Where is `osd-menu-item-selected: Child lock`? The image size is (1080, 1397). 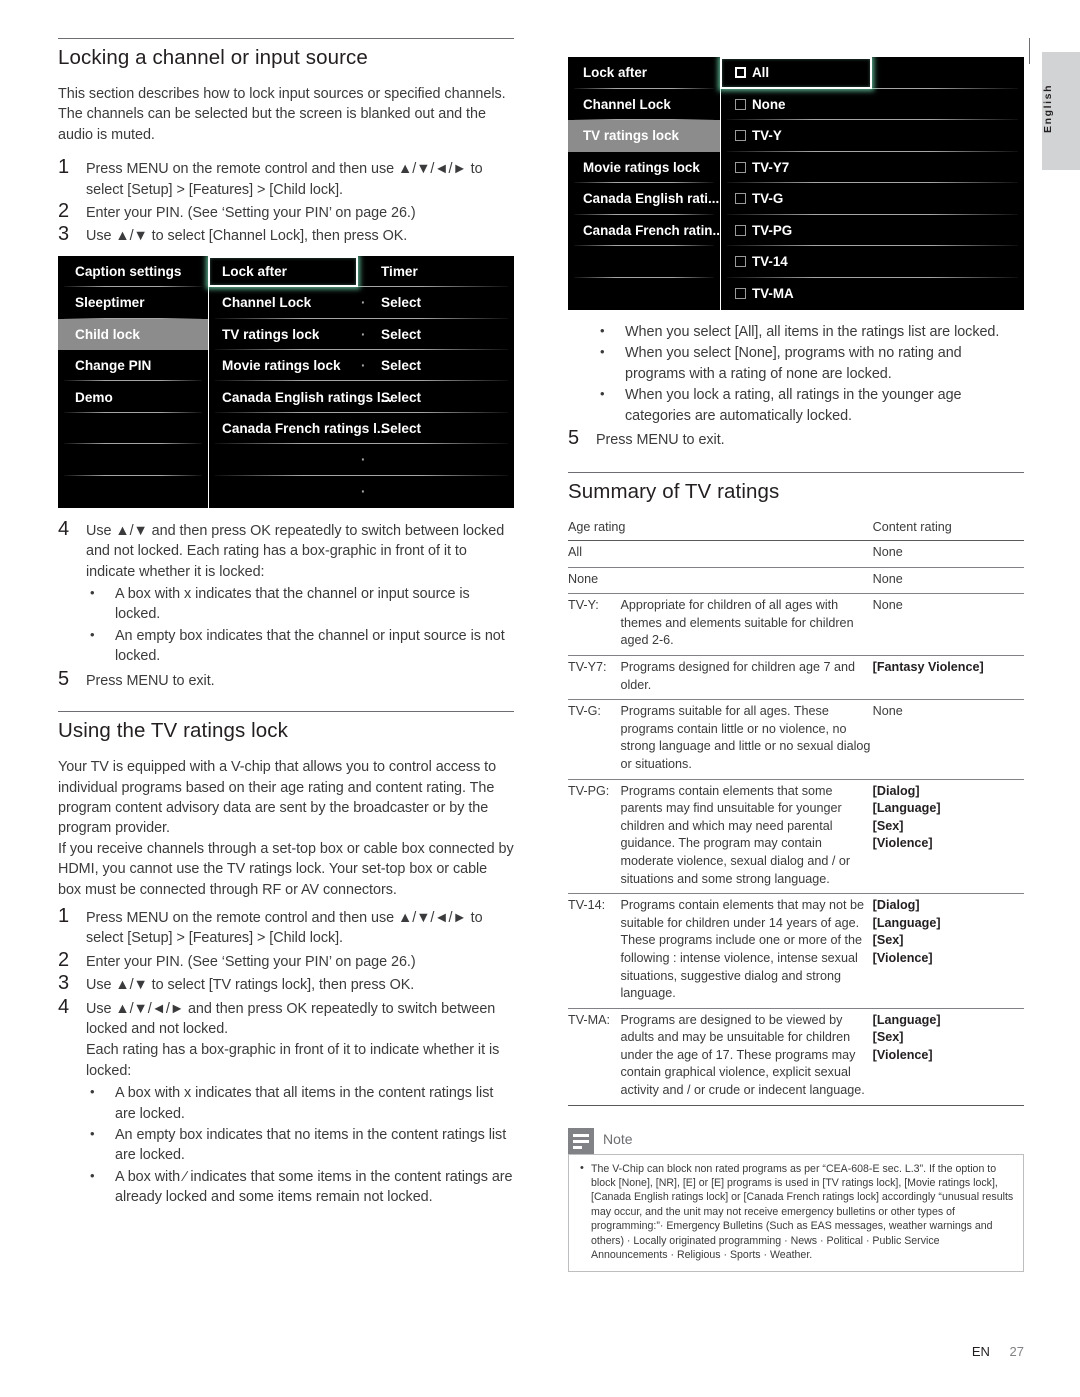 osd-menu-item-selected: Child lock is located at coordinates (133, 334).